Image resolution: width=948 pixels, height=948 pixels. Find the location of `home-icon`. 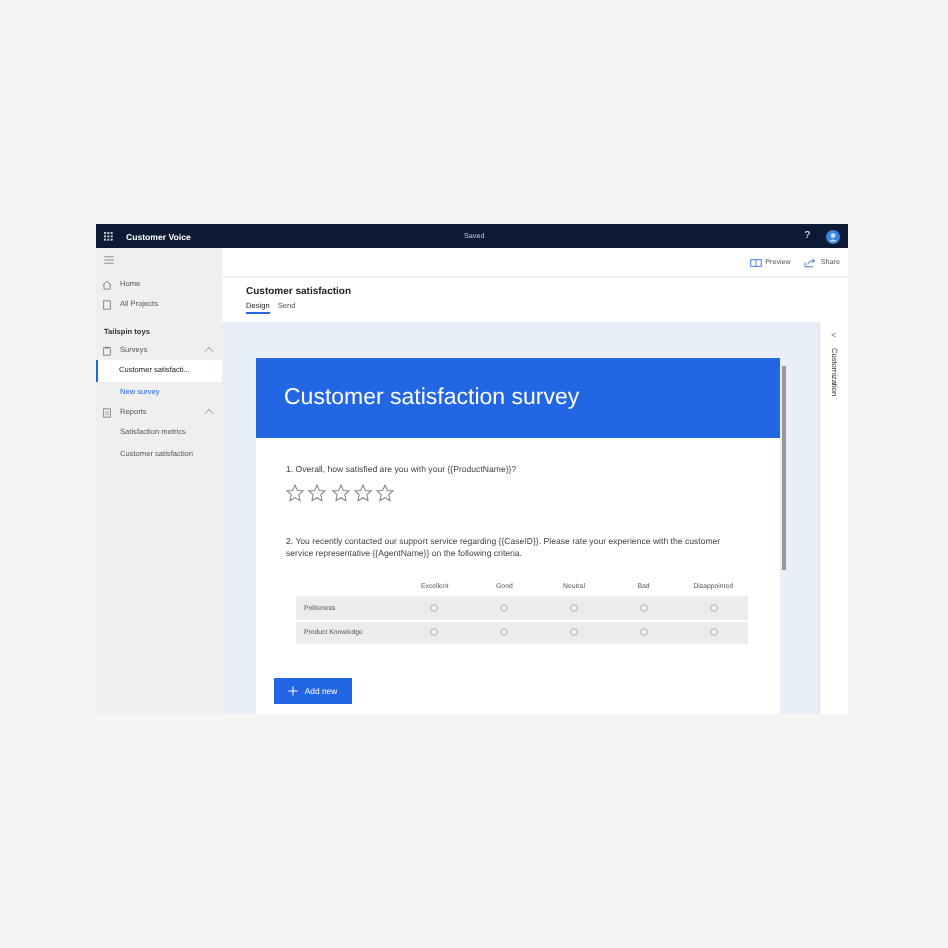

home-icon is located at coordinates (107, 284).